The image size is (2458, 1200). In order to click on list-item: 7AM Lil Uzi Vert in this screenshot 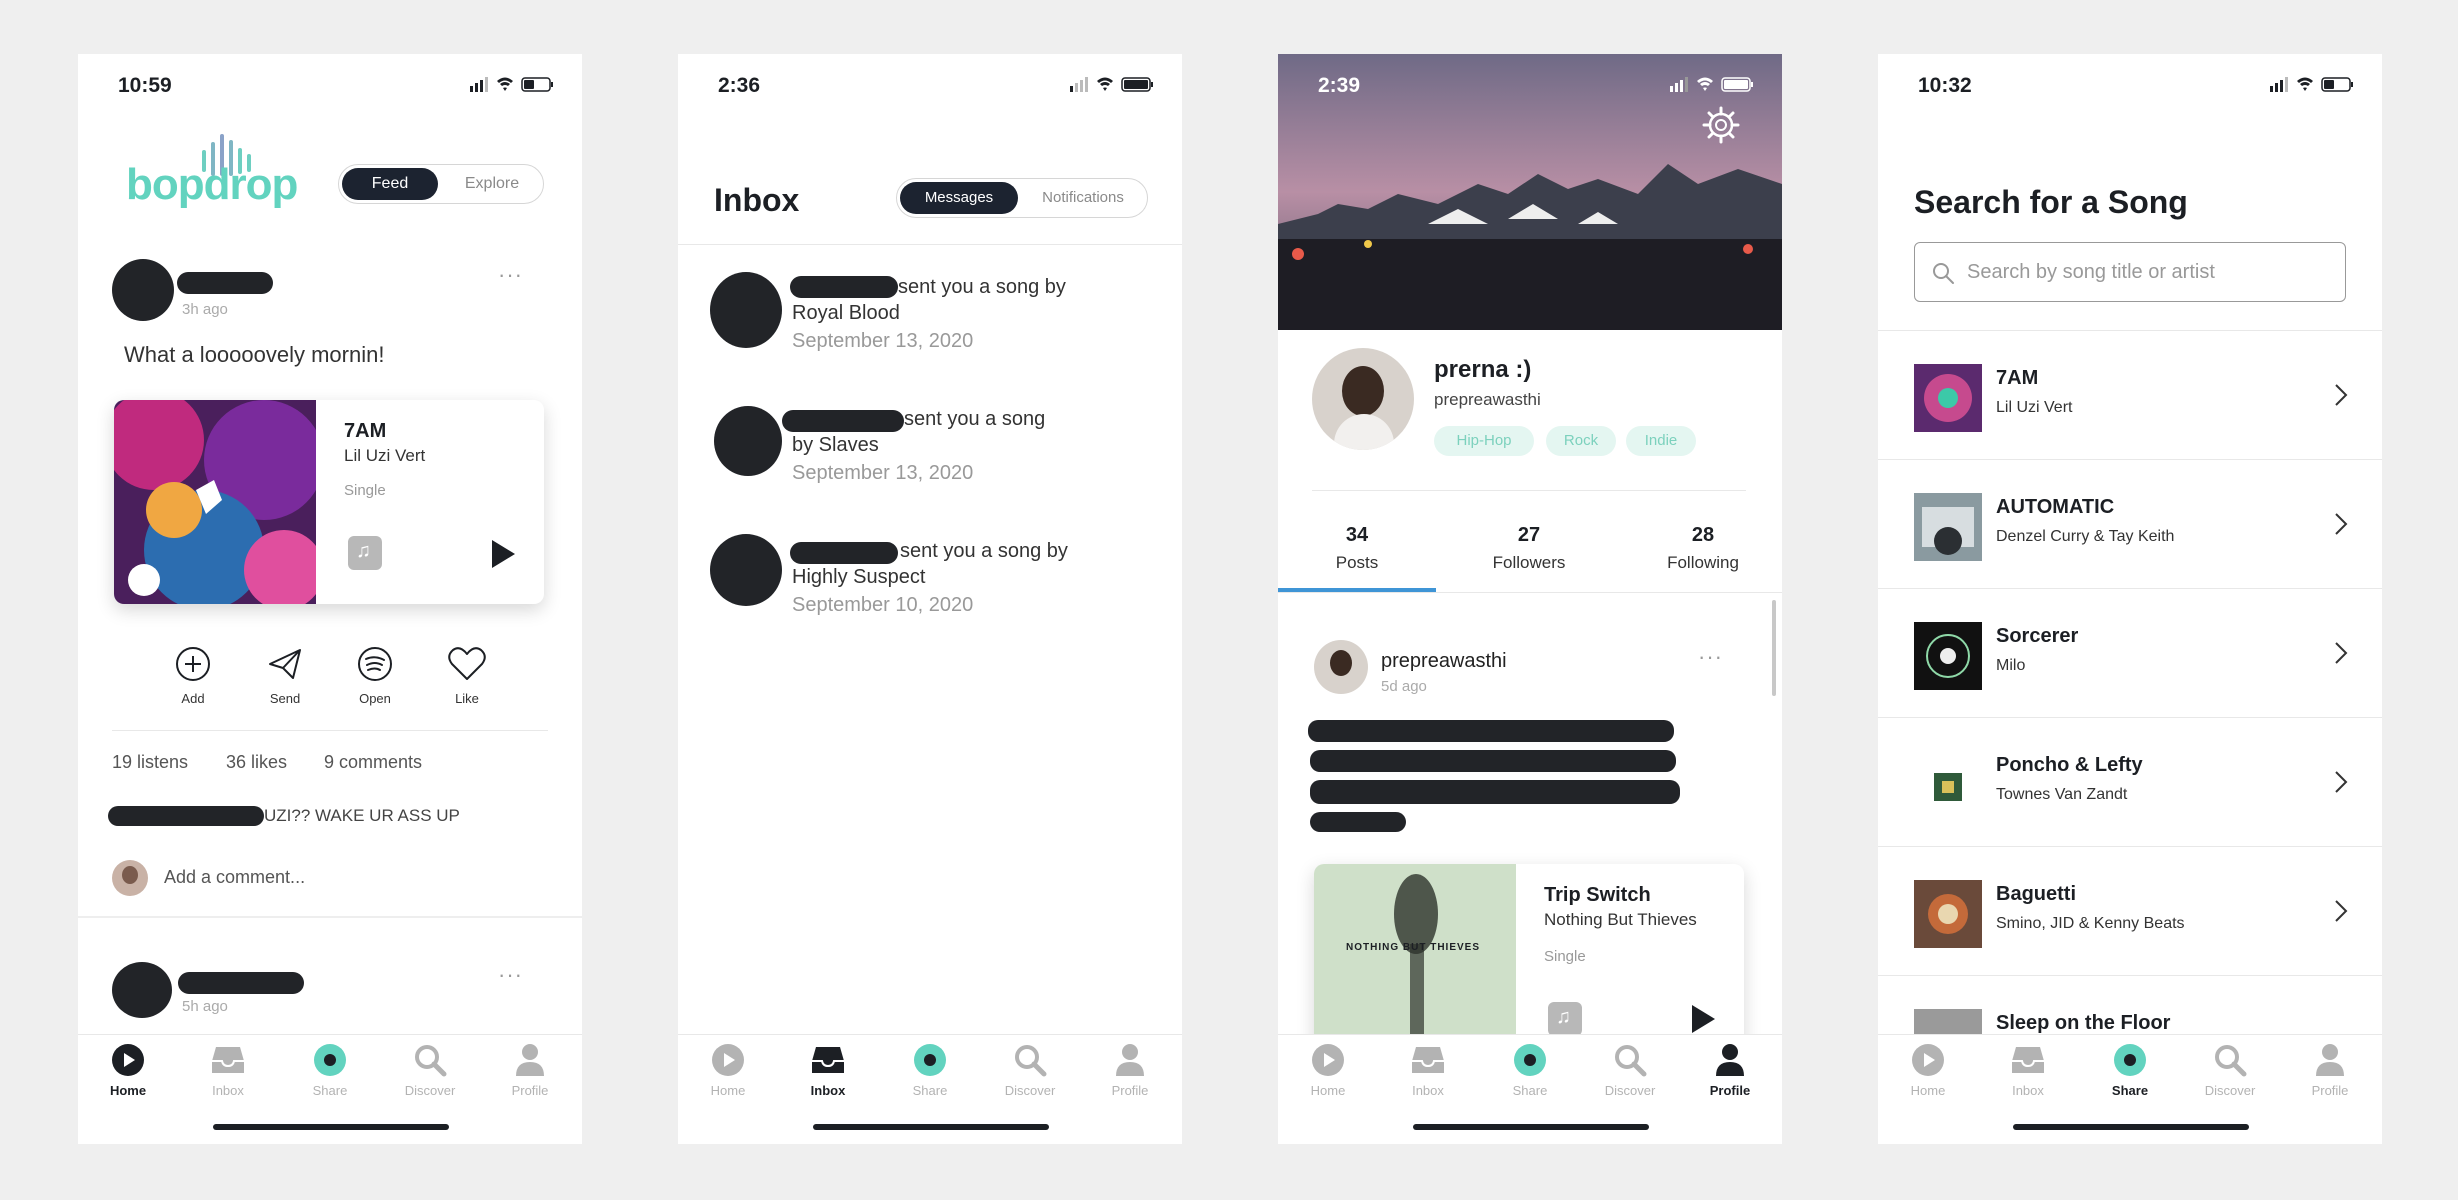, I will do `click(2130, 395)`.